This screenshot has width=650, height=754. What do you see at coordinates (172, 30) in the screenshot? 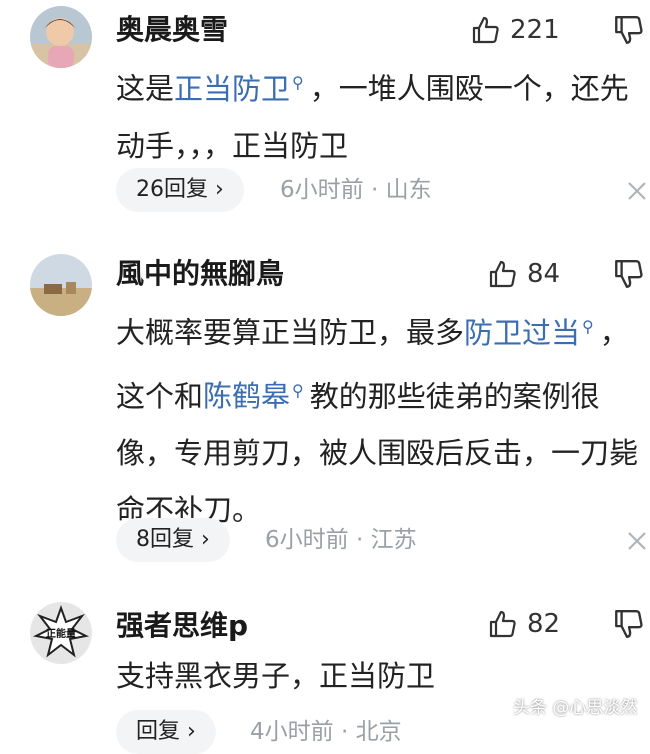
I see `username: 奥晨奥雪` at bounding box center [172, 30].